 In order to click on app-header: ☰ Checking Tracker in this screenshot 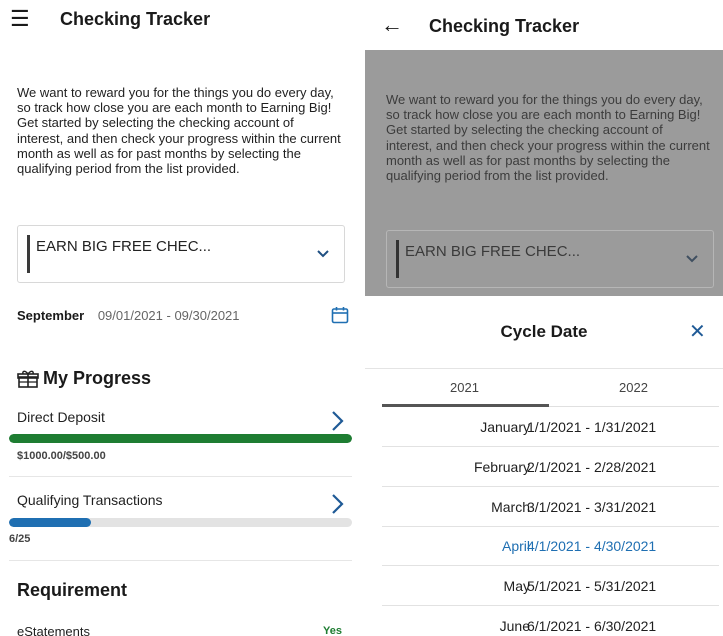, I will do `click(181, 20)`.